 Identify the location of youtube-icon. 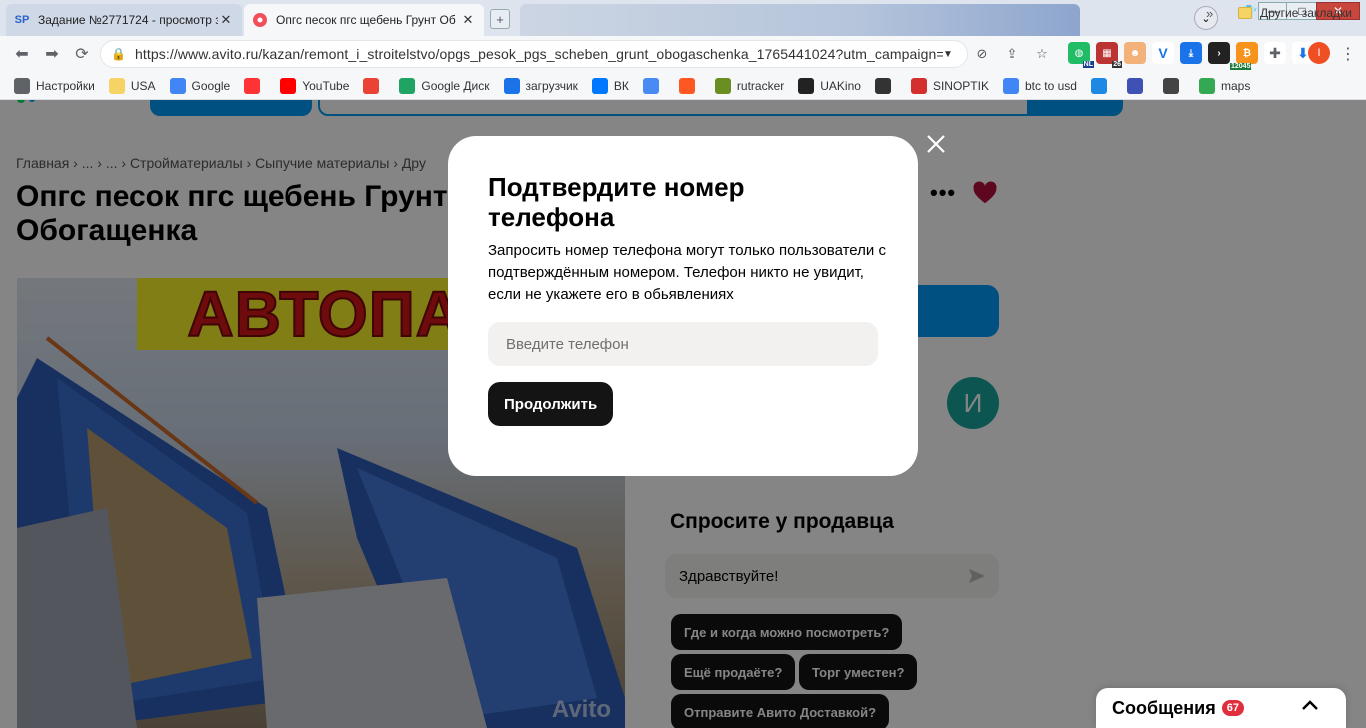
(288, 85).